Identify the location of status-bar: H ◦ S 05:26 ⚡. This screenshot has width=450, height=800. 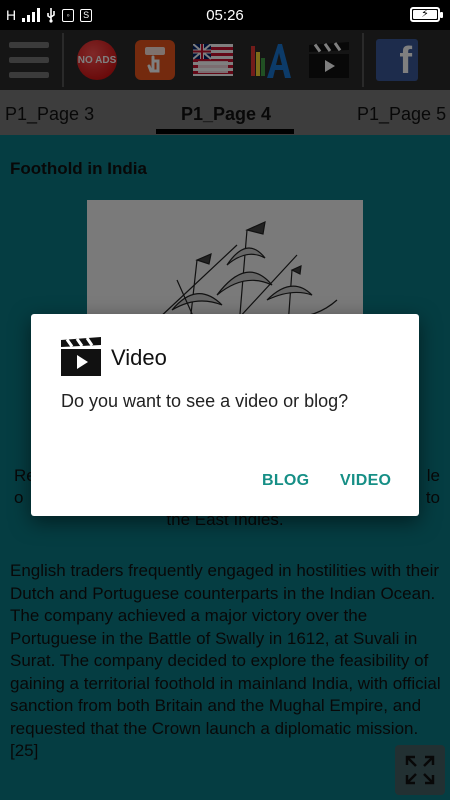
(225, 15).